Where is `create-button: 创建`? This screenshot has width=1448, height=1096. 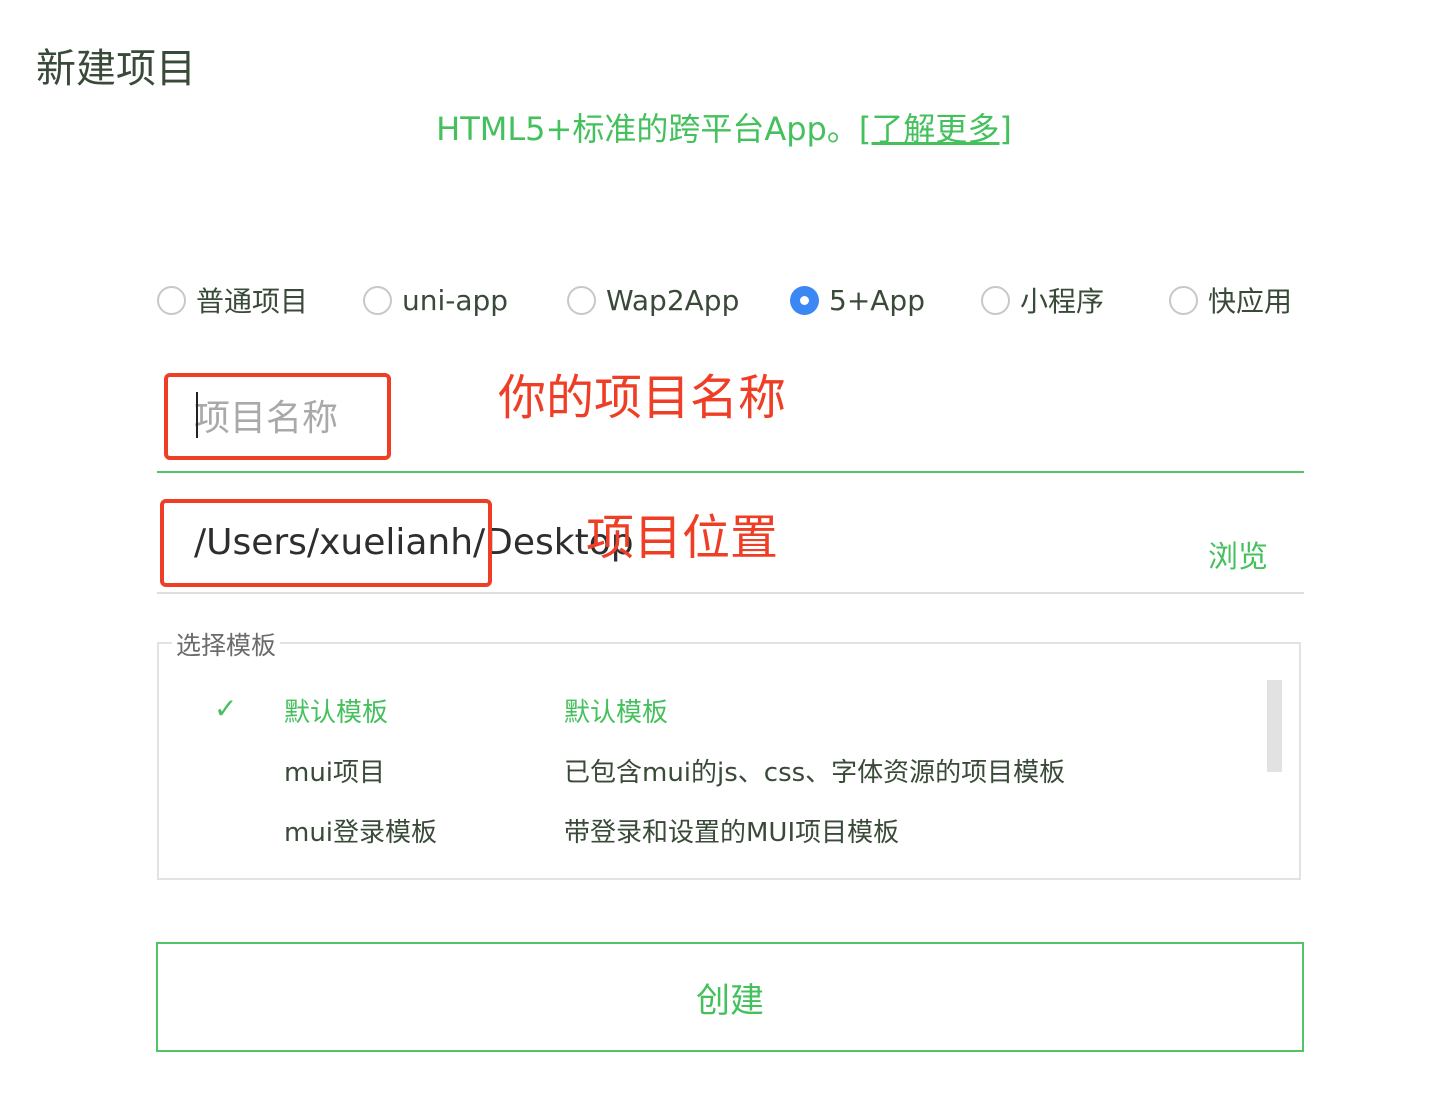
create-button: 创建 is located at coordinates (730, 997).